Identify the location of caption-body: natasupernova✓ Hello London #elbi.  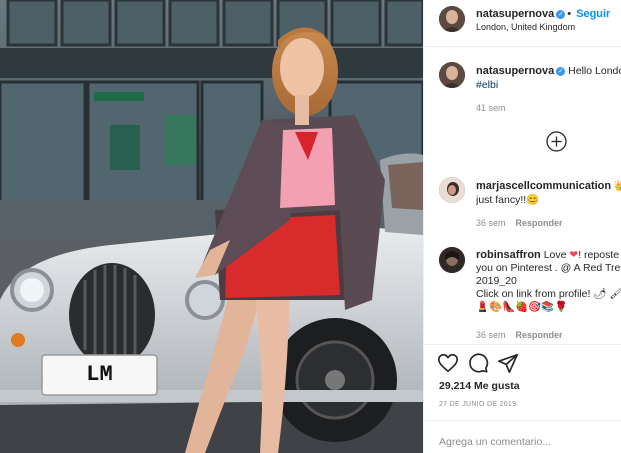
(548, 78).